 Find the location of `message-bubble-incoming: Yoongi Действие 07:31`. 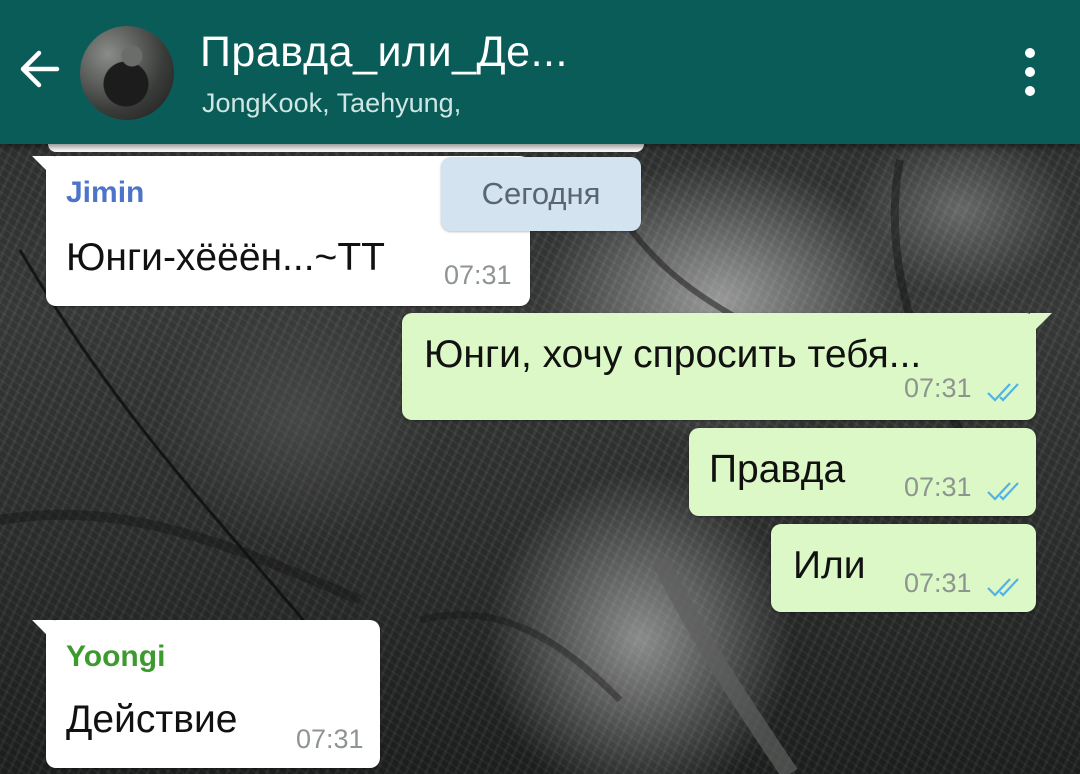

message-bubble-incoming: Yoongi Действие 07:31 is located at coordinates (206, 694).